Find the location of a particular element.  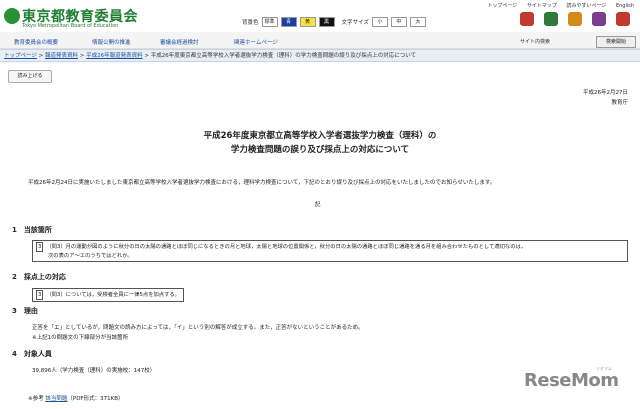

reference: ※参考 該当問題（PDF形式：371KB） is located at coordinates (75, 398).